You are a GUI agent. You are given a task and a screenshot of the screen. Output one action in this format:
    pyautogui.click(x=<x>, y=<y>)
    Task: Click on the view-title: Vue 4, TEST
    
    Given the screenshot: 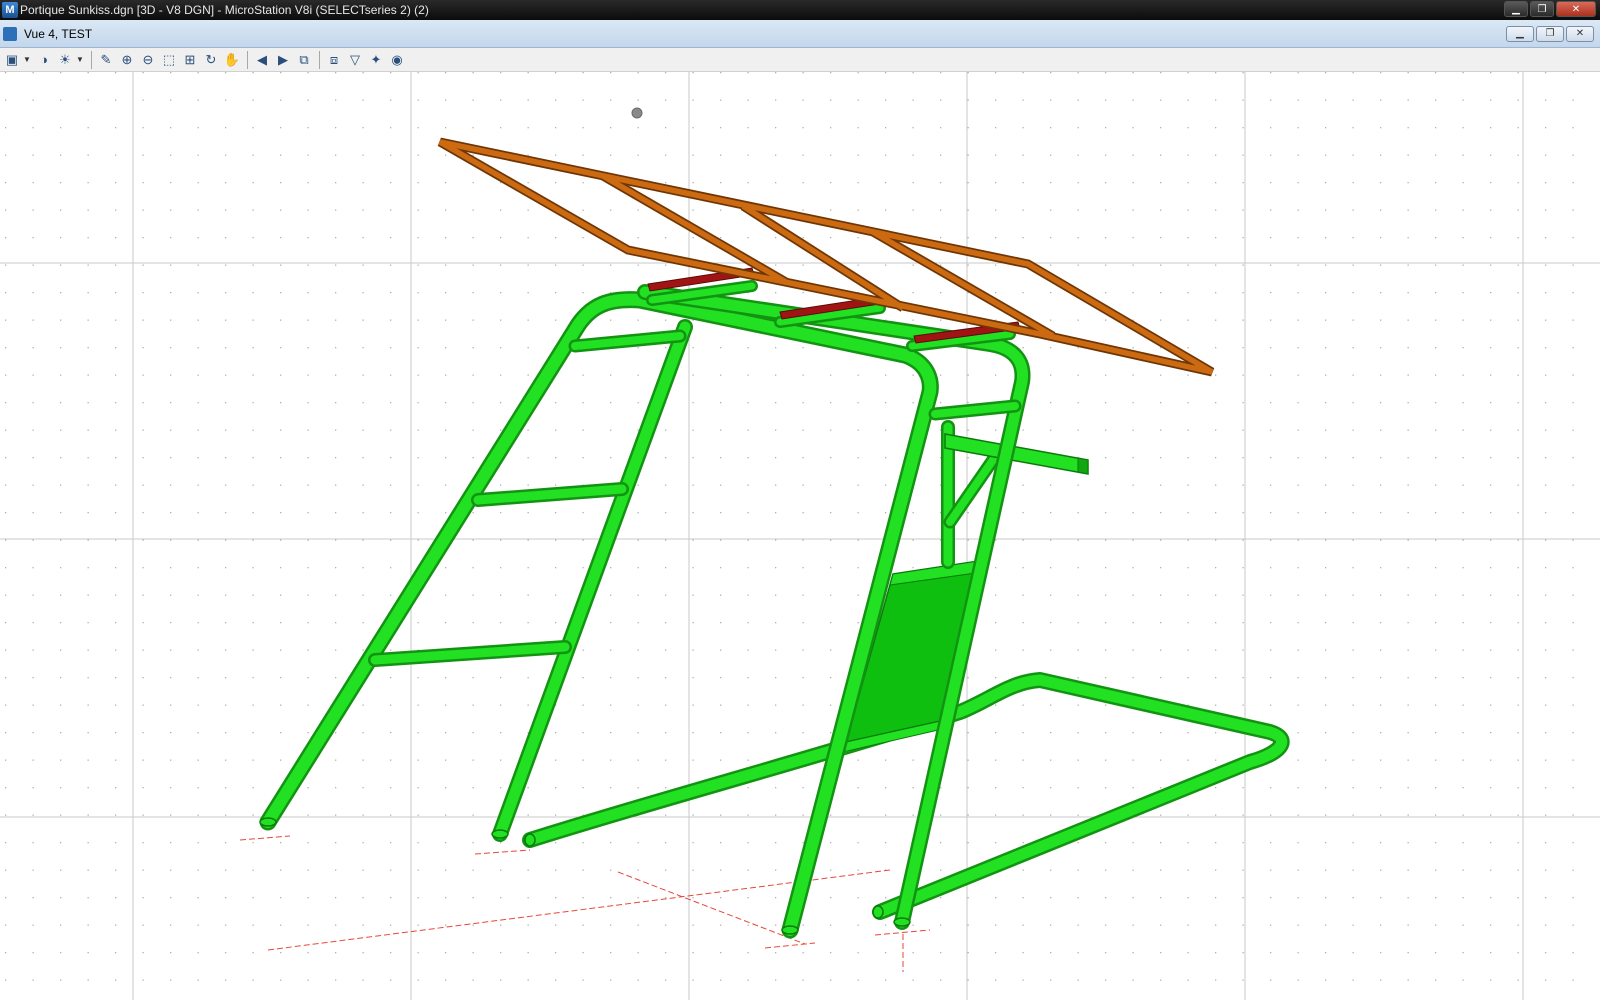 What is the action you would take?
    pyautogui.click(x=58, y=34)
    